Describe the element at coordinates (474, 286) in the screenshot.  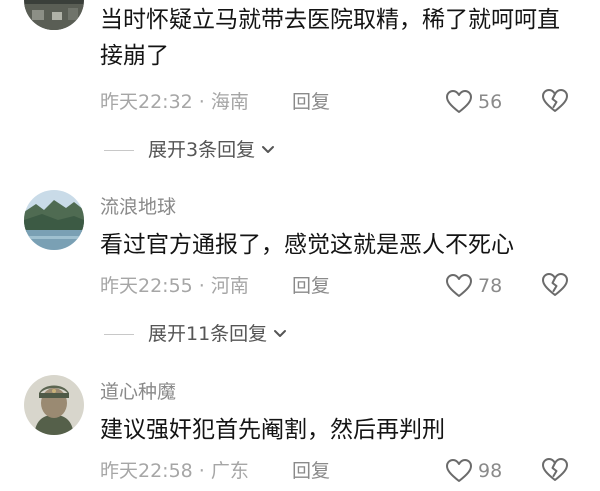
I see `like-button: 78` at that location.